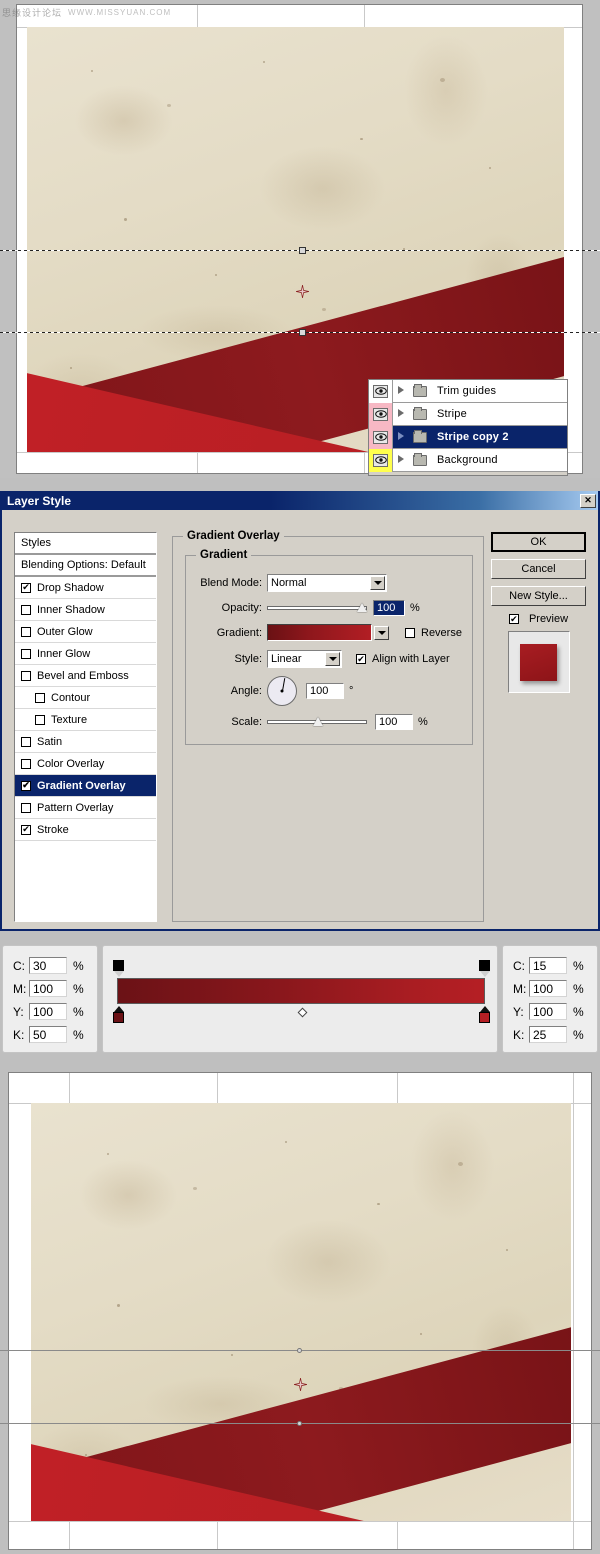 The height and width of the screenshot is (1554, 600). I want to click on layer-row: Stripe, so click(468, 414).